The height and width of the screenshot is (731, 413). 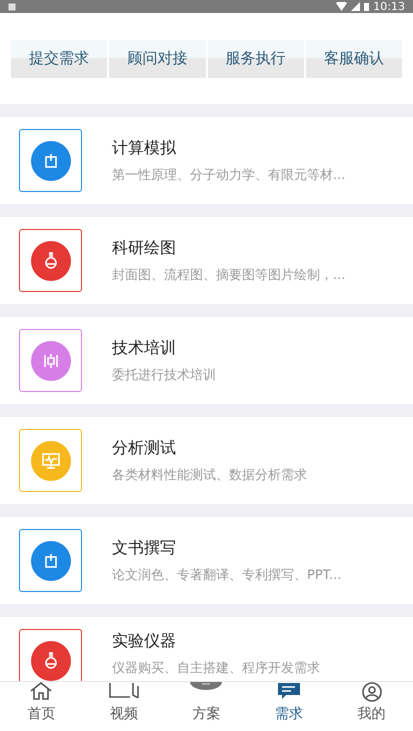 I want to click on step-label: 顾问对接, so click(x=157, y=59).